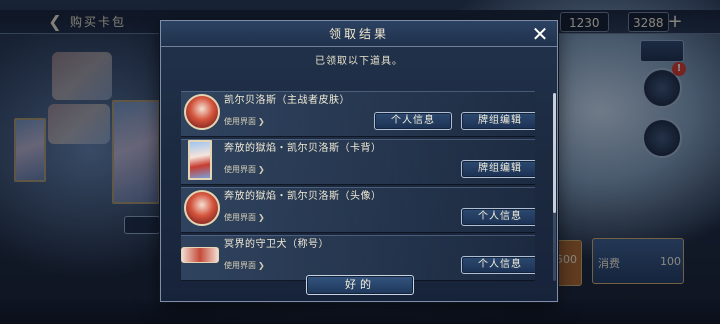 Image resolution: width=720 pixels, height=324 pixels. I want to click on dialog-subtitle: 已领取以下道具。, so click(359, 61).